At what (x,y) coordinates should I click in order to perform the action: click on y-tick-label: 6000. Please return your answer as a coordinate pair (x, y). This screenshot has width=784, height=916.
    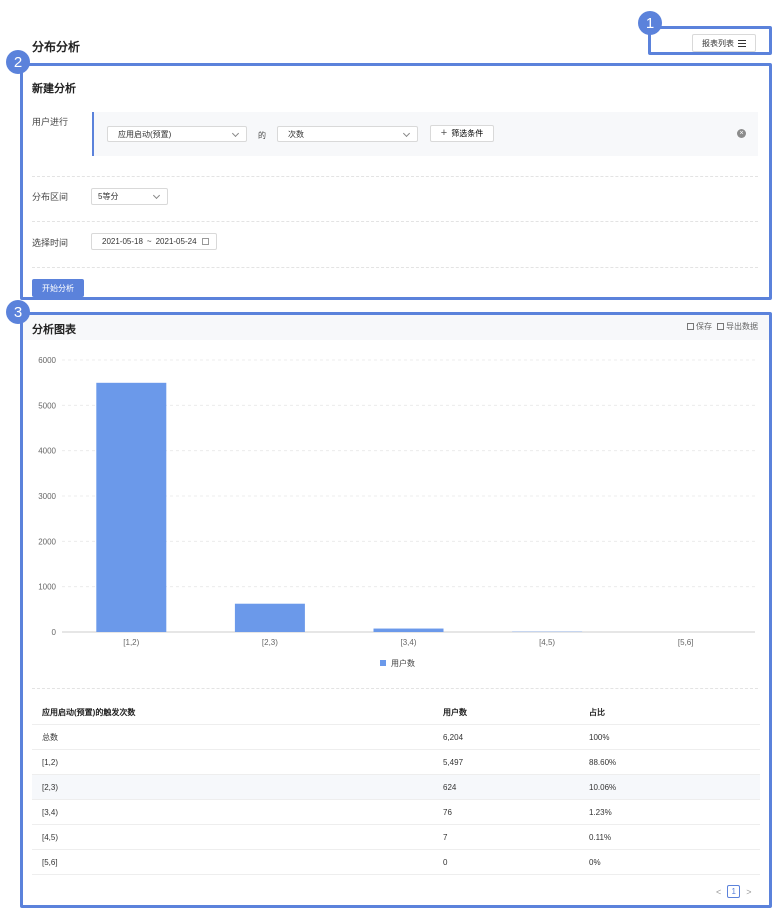
    Looking at the image, I should click on (47, 360).